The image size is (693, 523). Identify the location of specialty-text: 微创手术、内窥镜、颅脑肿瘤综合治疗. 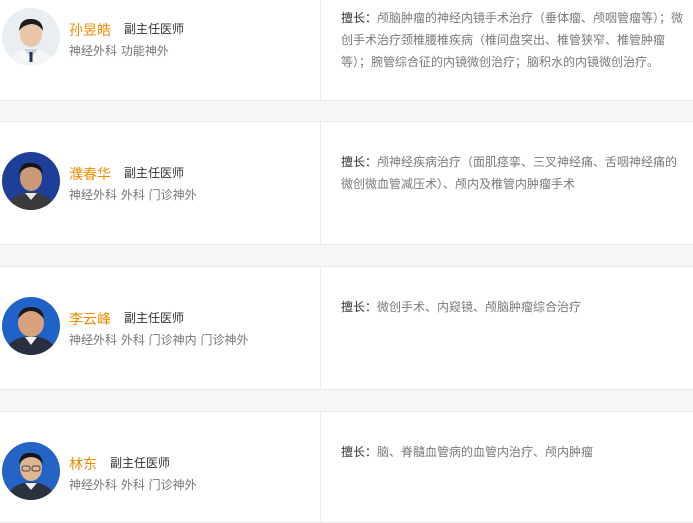
(479, 307).